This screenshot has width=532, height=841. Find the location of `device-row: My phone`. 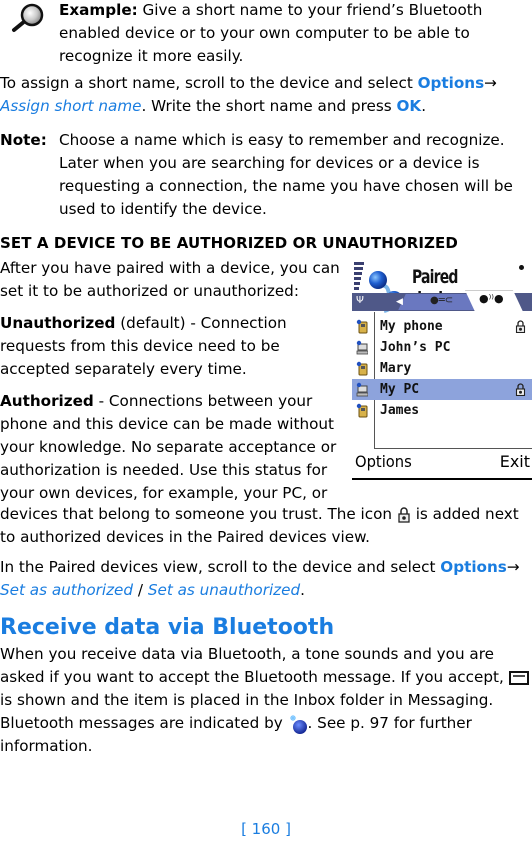

device-row: My phone is located at coordinates (442, 326).